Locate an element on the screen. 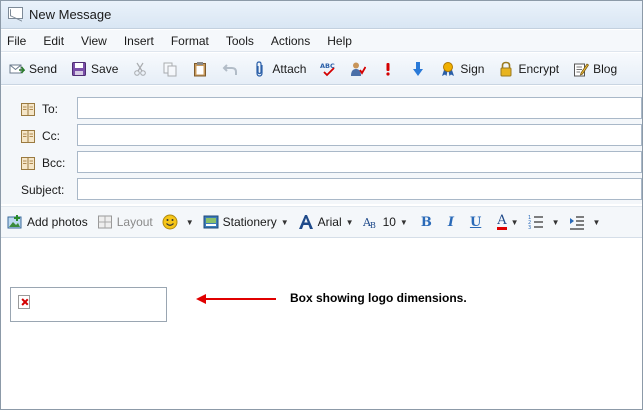 This screenshot has width=643, height=410. encrypt-button: Encrypt is located at coordinates (528, 69).